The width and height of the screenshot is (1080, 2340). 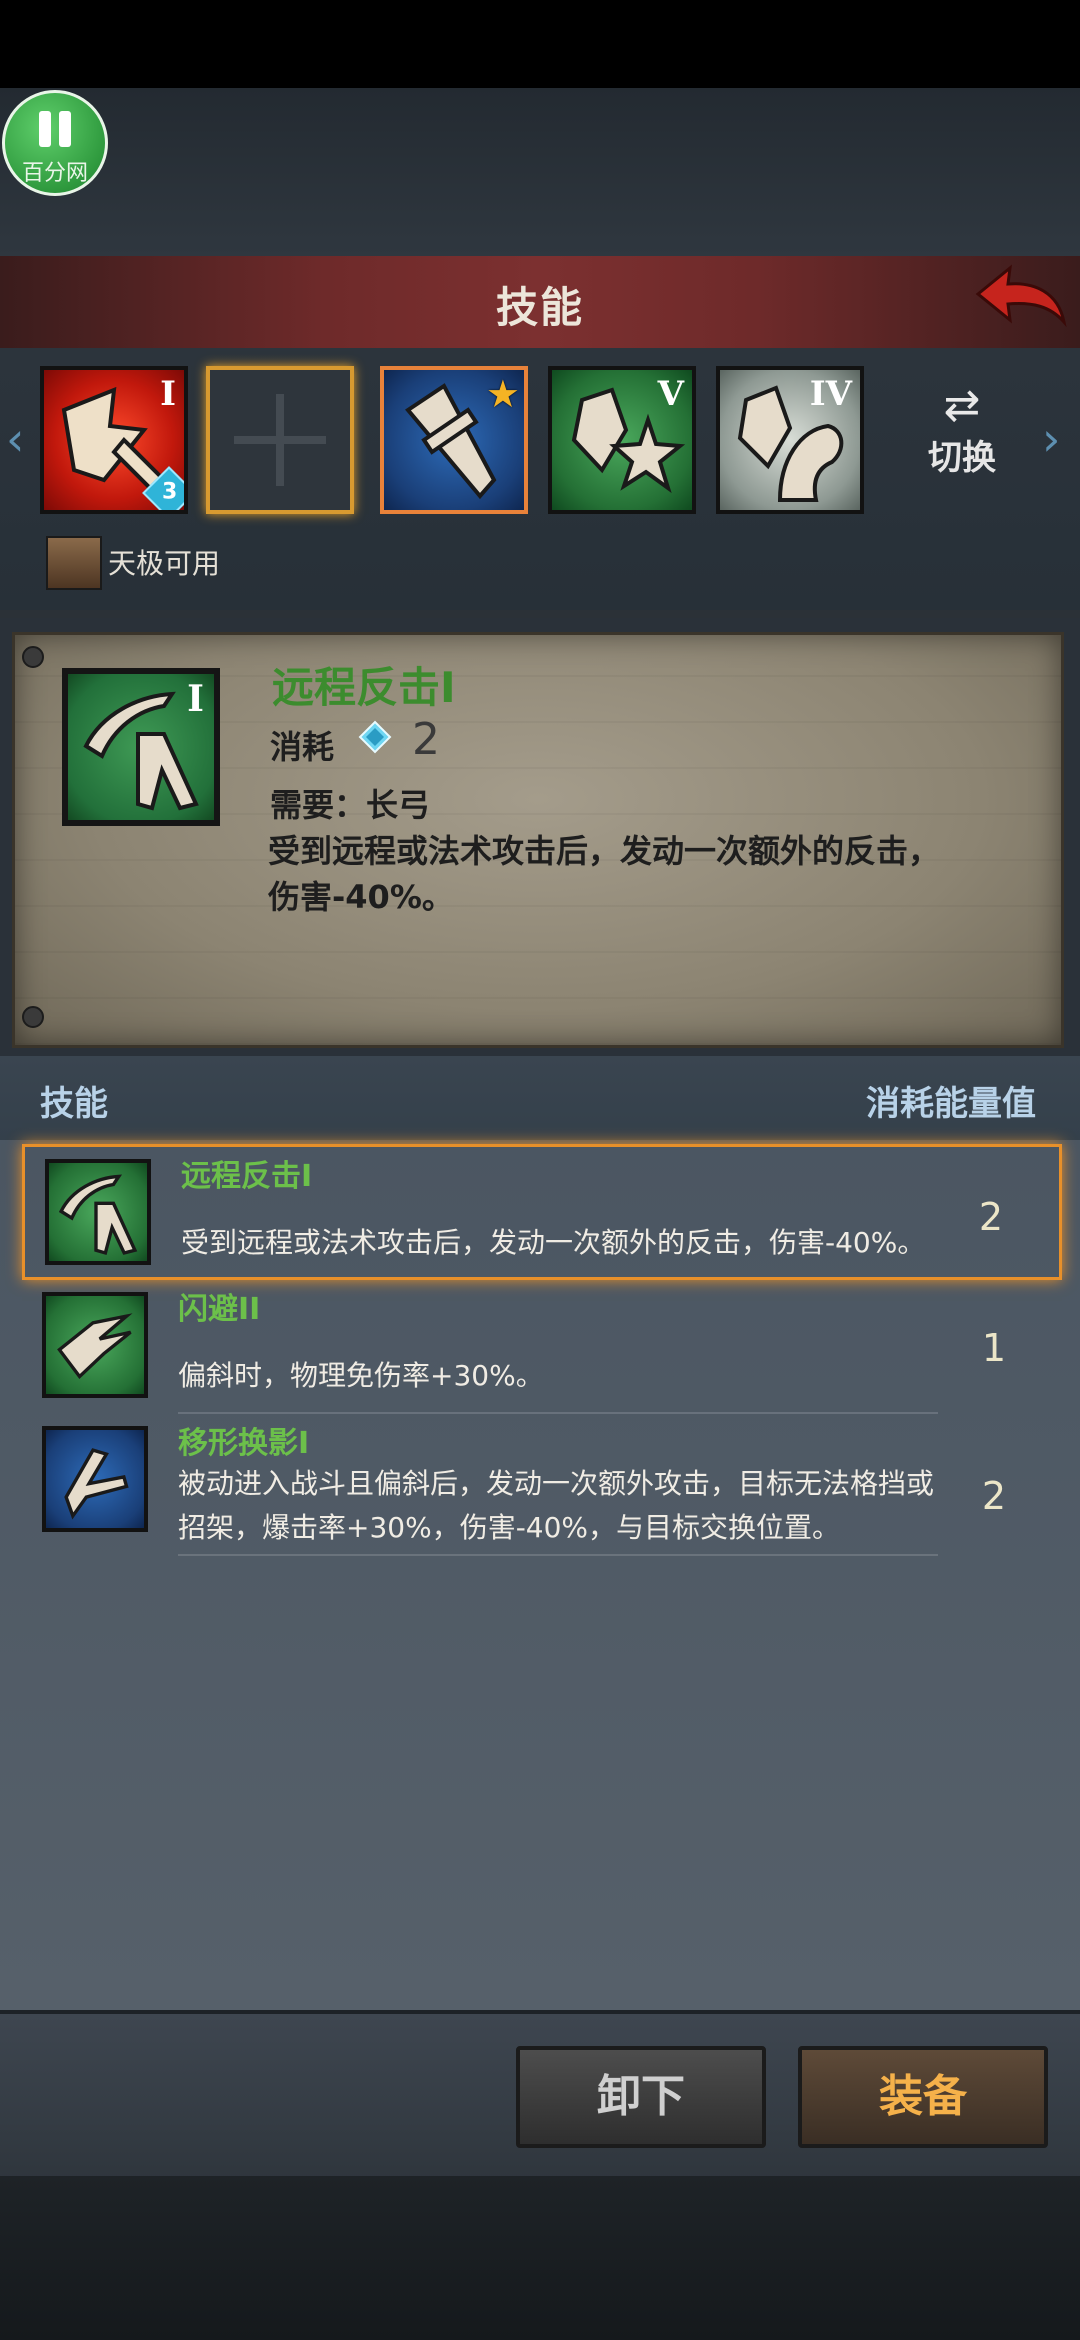 I want to click on switch-button: ⇄ 切换, so click(x=962, y=430).